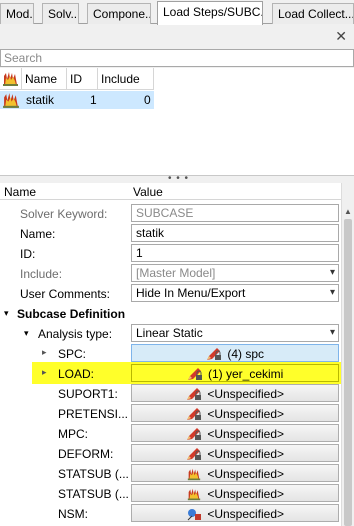 This screenshot has height=526, width=354. What do you see at coordinates (235, 233) in the screenshot?
I see `name-field: statik` at bounding box center [235, 233].